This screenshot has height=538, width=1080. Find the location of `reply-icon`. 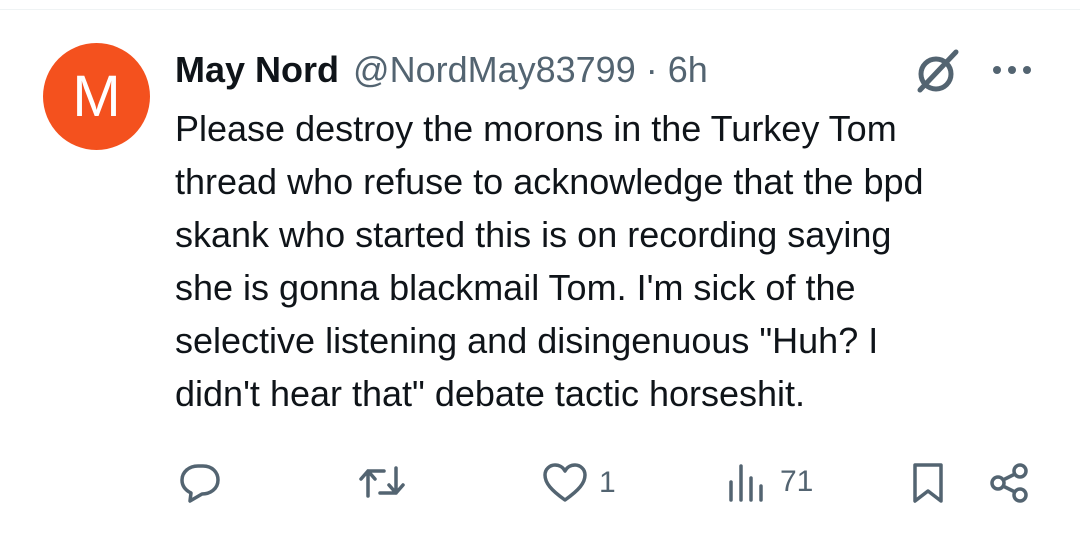

reply-icon is located at coordinates (200, 483).